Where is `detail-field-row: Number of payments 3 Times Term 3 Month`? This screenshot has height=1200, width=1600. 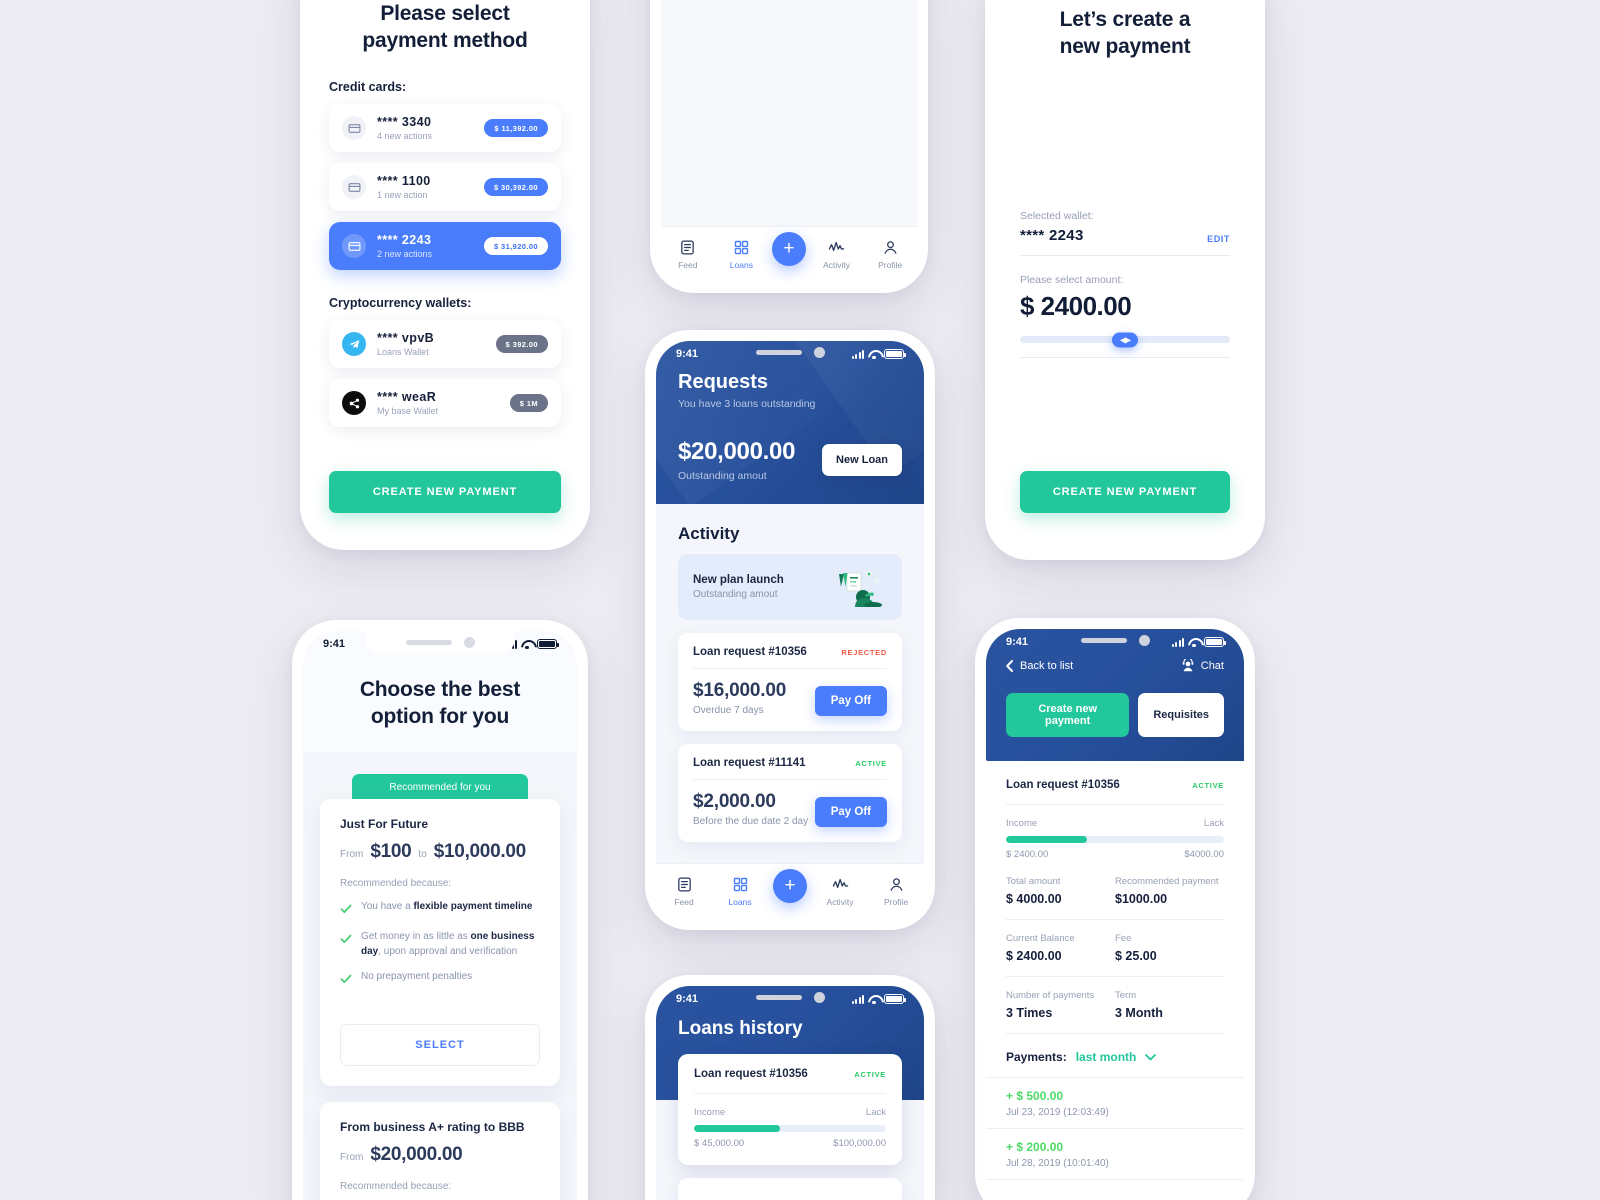
detail-field-row: Number of payments 3 Times Term 3 Month is located at coordinates (1115, 1005).